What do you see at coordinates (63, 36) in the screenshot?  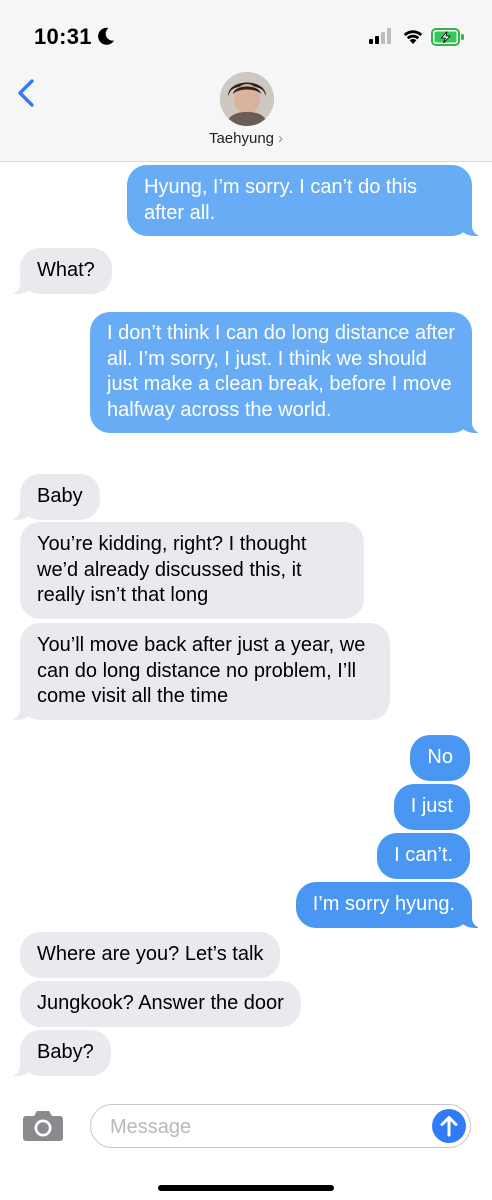 I see `status-time: 10:31` at bounding box center [63, 36].